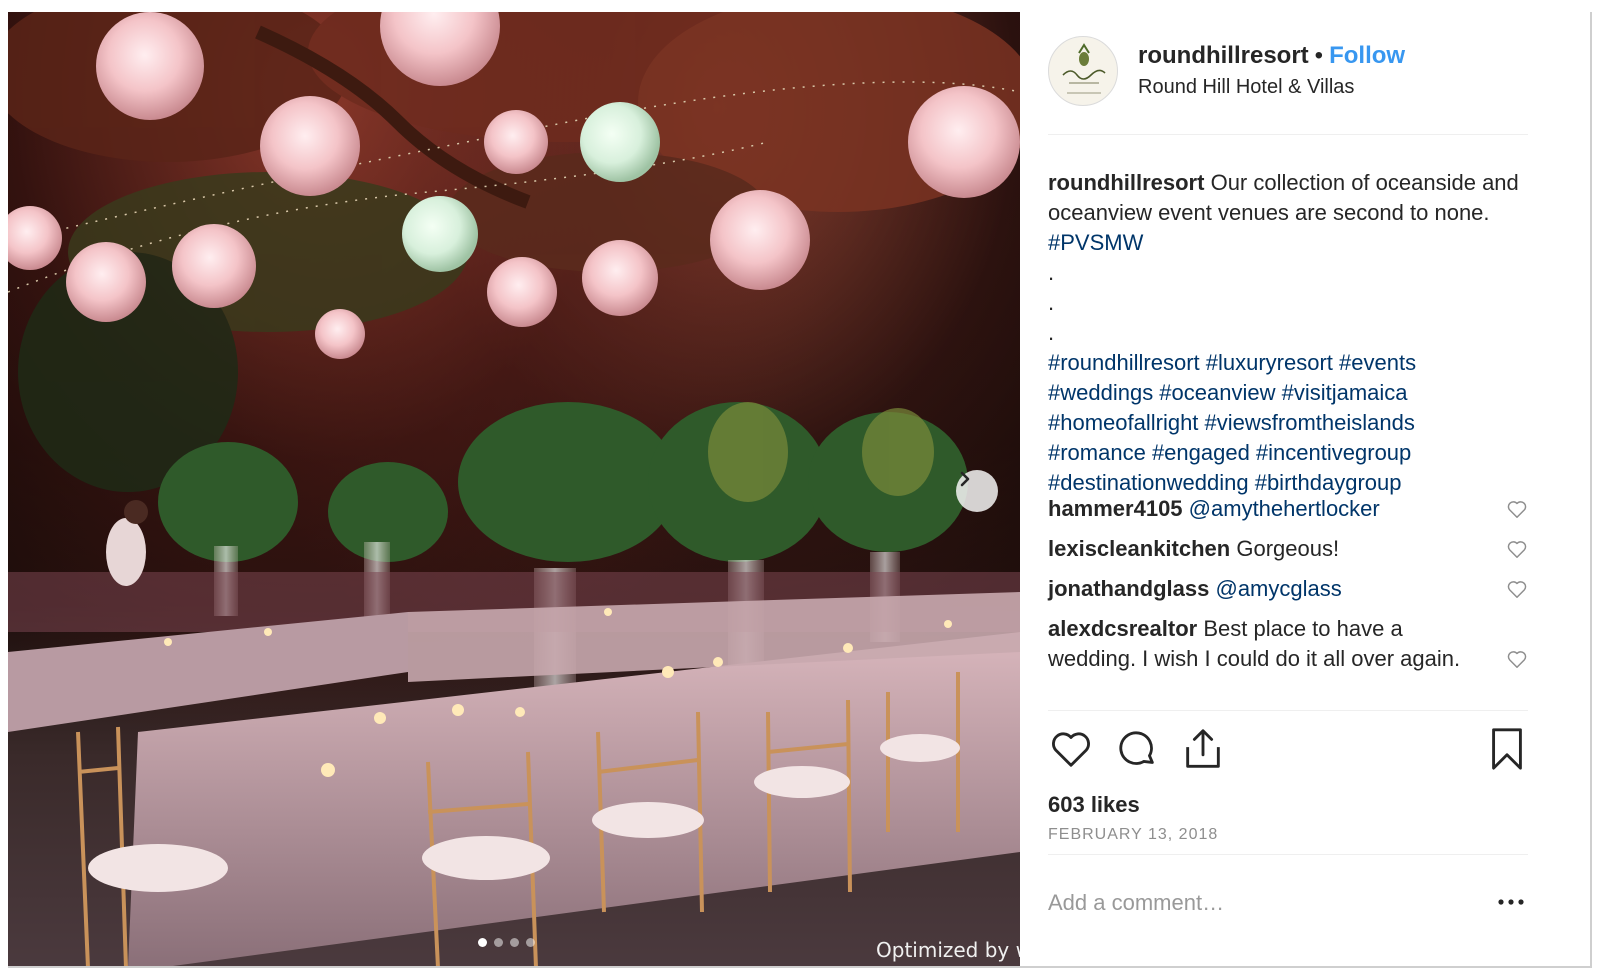 The height and width of the screenshot is (980, 1600). I want to click on more-icon, so click(1511, 902).